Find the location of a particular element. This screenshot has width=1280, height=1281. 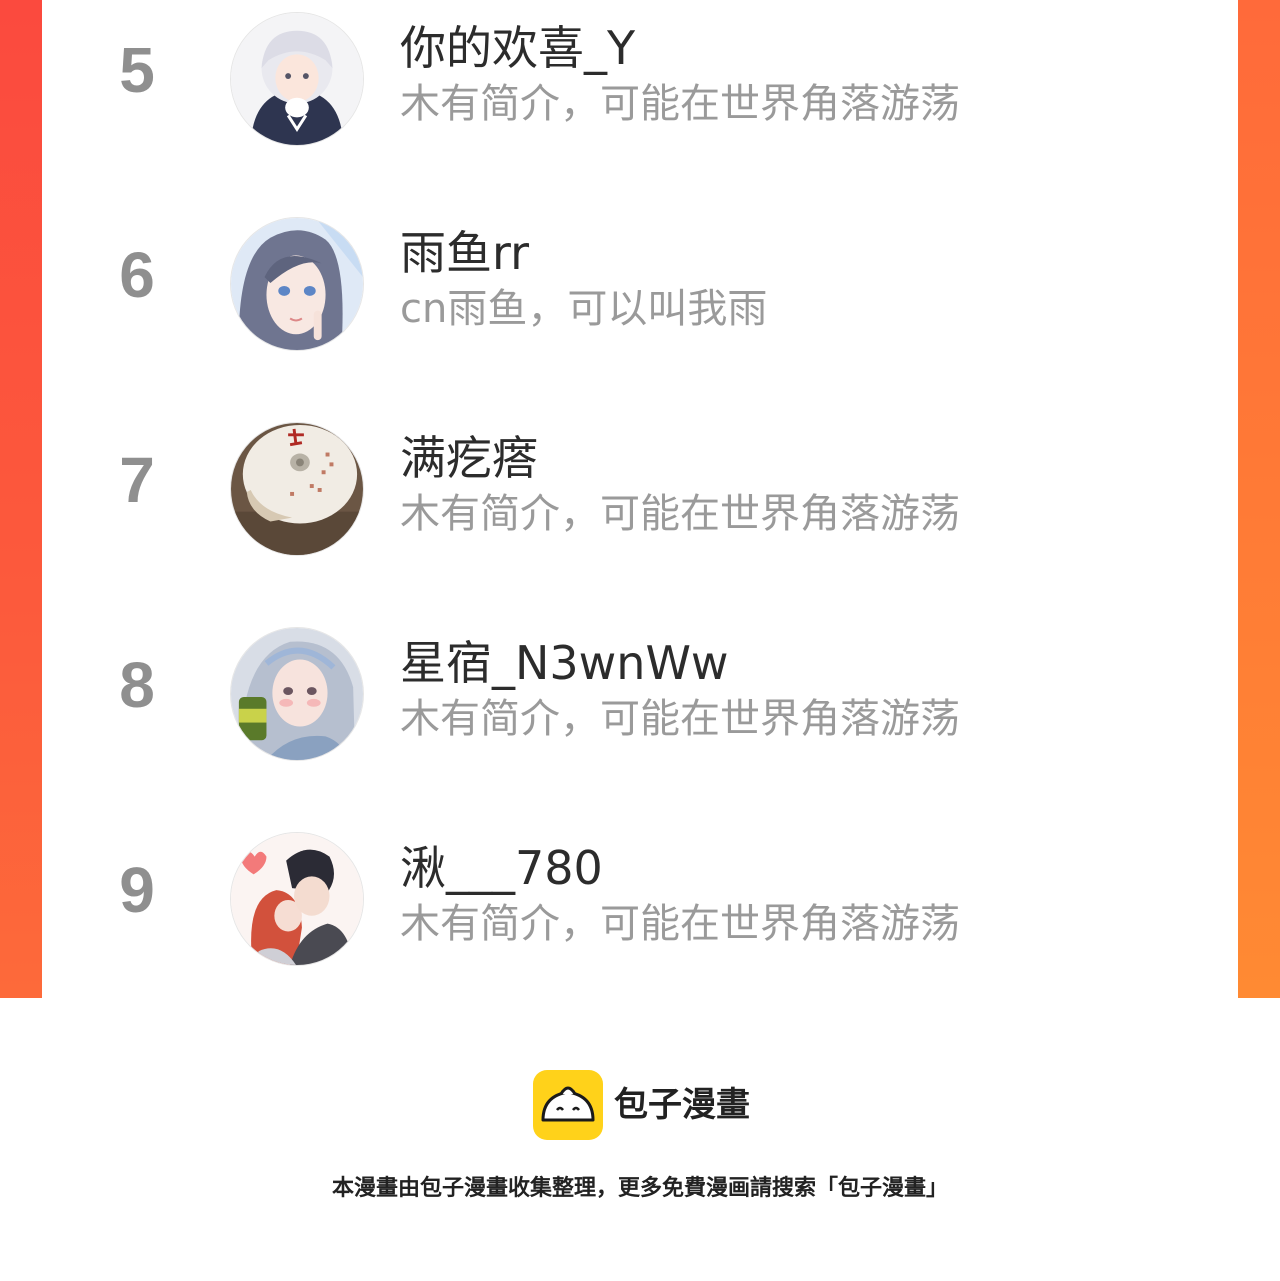

user-bio: cn雨鱼，可以叫我雨 is located at coordinates (584, 309).